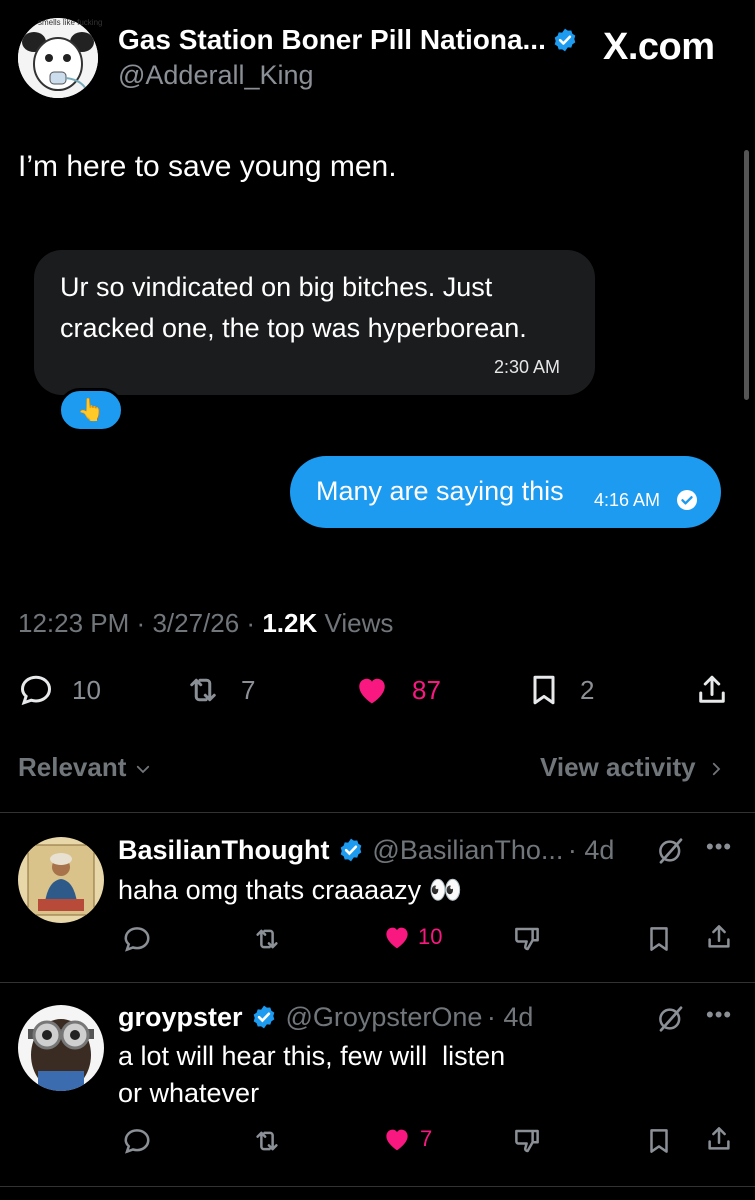 Image resolution: width=755 pixels, height=1200 pixels. I want to click on reply-like-count: 7, so click(426, 1138).